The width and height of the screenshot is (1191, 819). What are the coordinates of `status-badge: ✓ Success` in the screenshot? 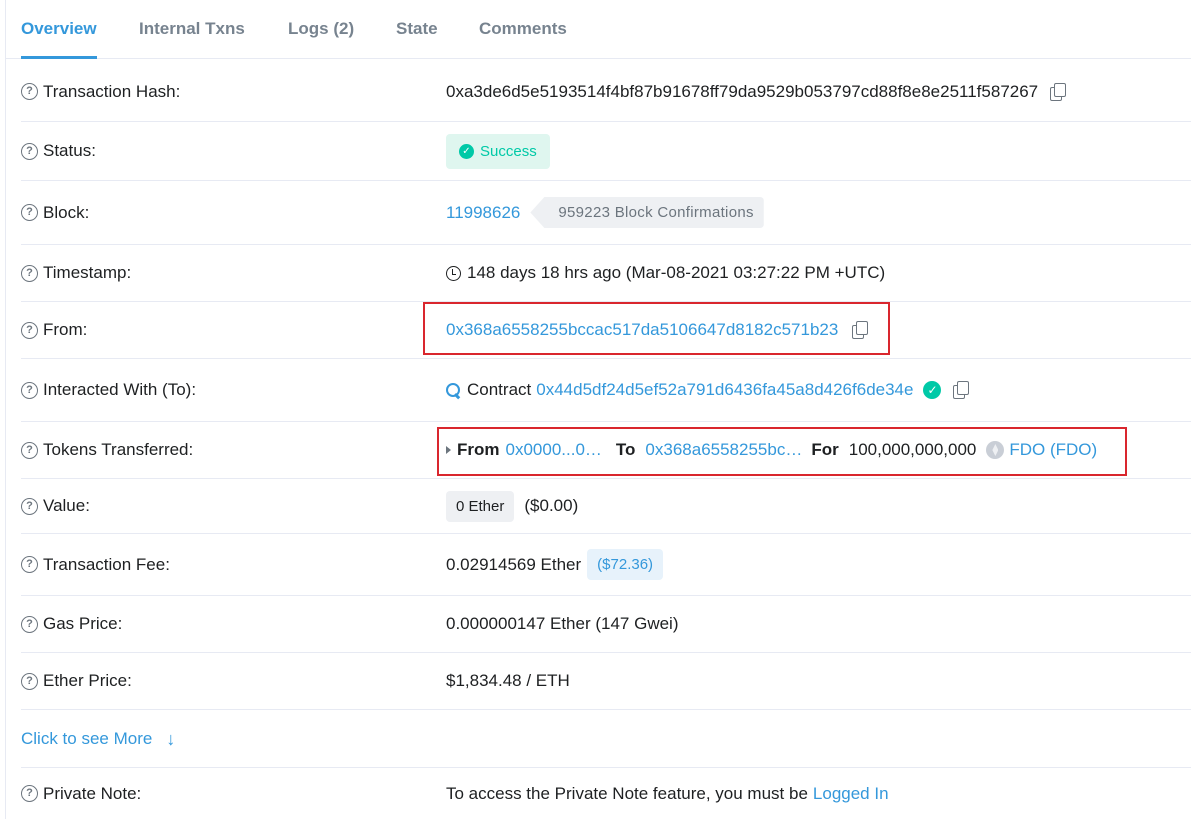 It's located at (498, 151).